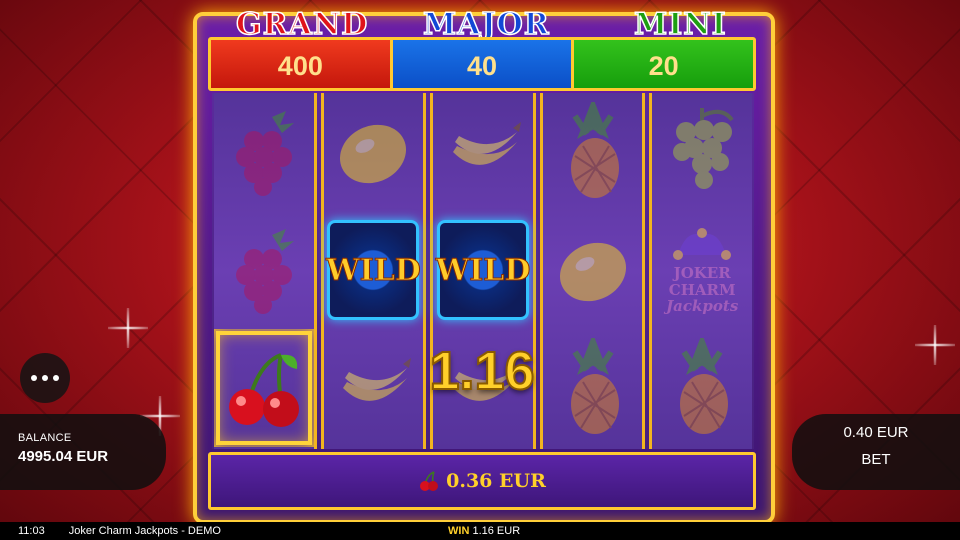  I want to click on grand-jackpot-value: 400, so click(302, 64).